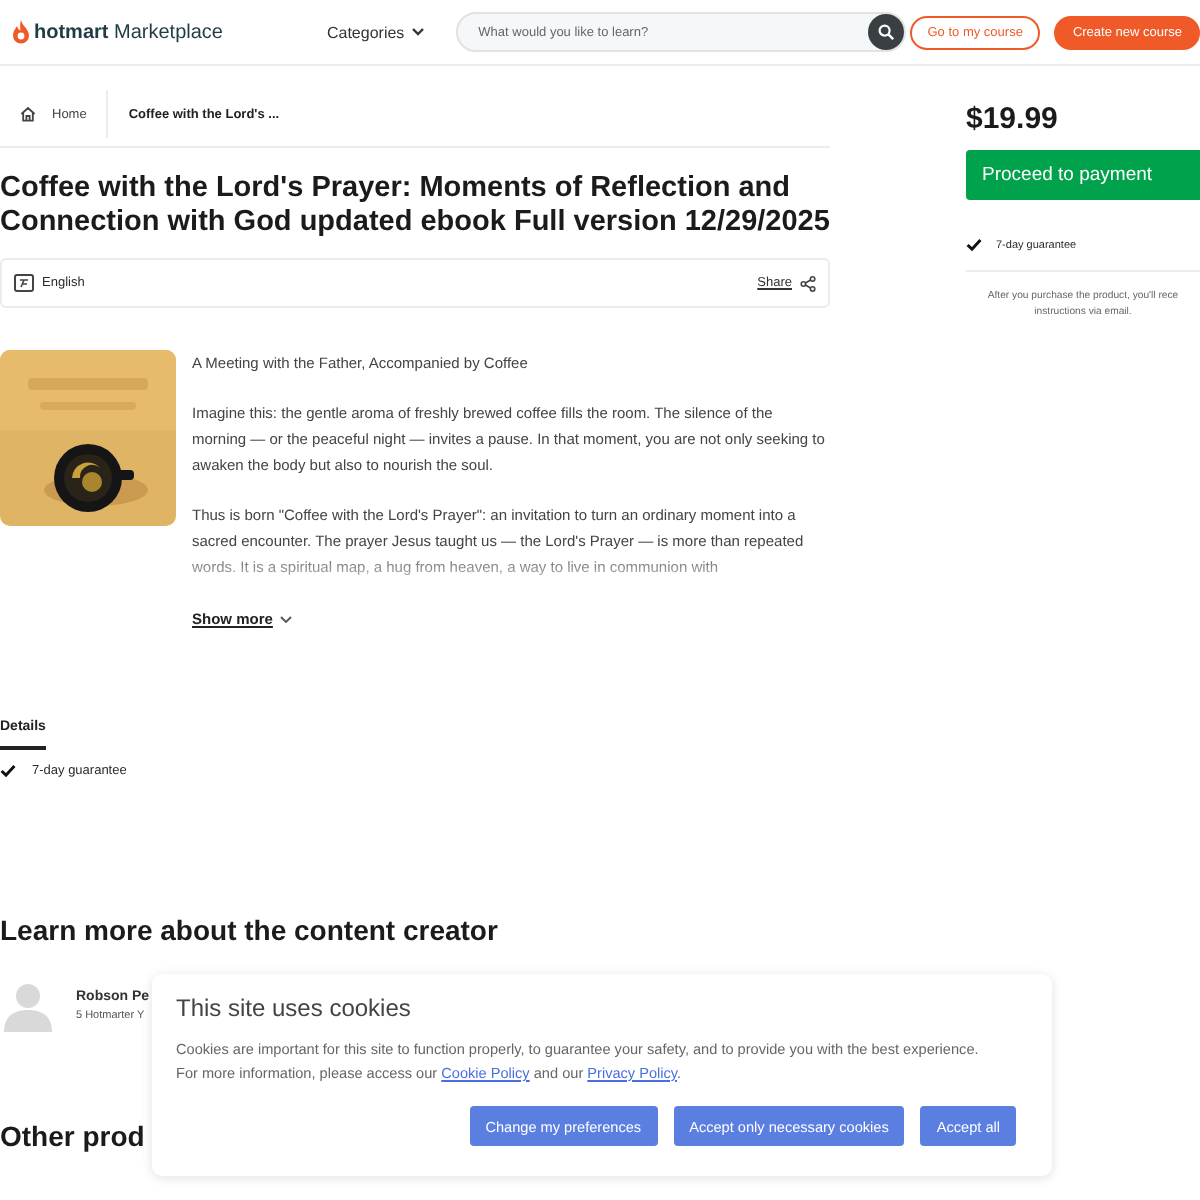 The image size is (1200, 1200). I want to click on search-icon, so click(886, 32).